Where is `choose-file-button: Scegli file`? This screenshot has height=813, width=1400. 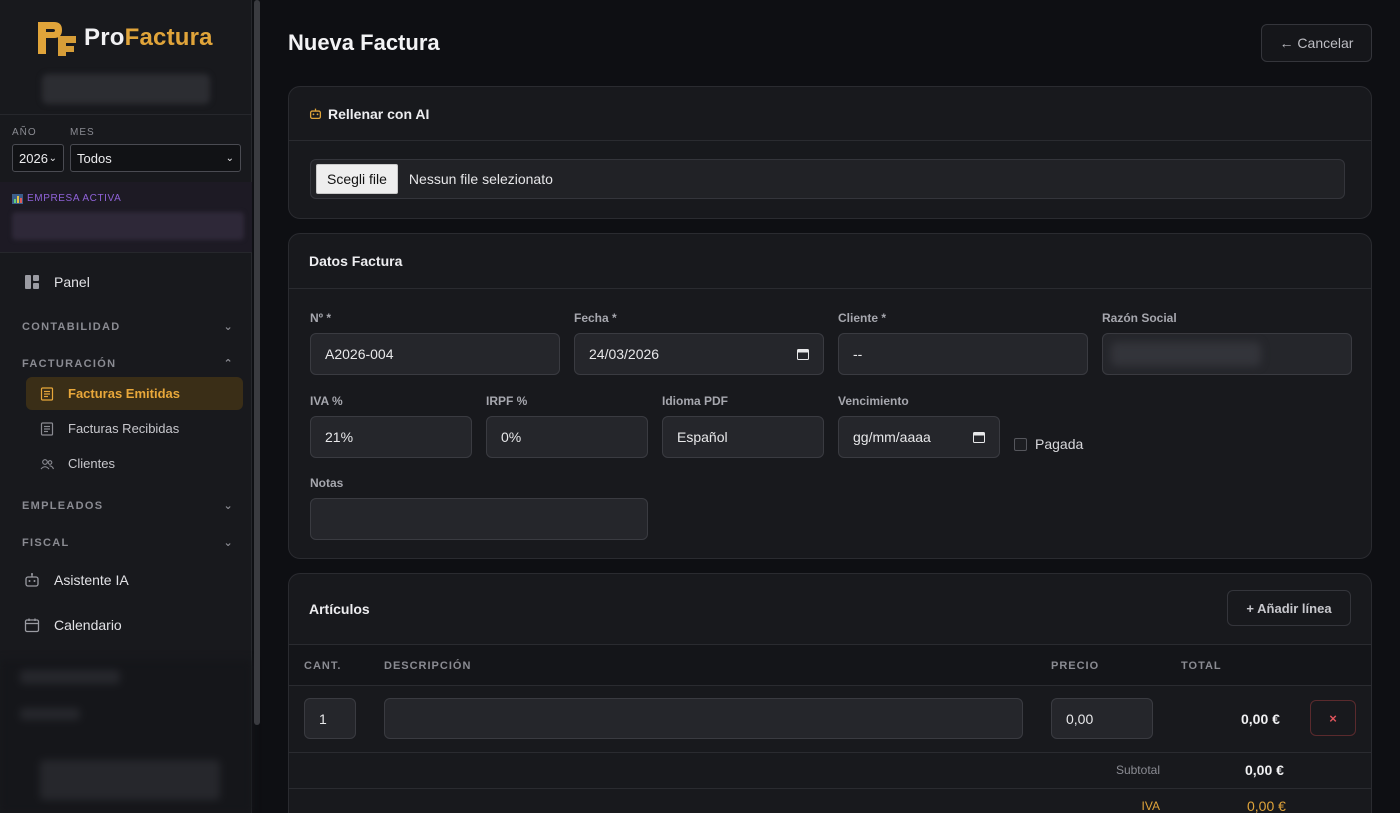 choose-file-button: Scegli file is located at coordinates (357, 179).